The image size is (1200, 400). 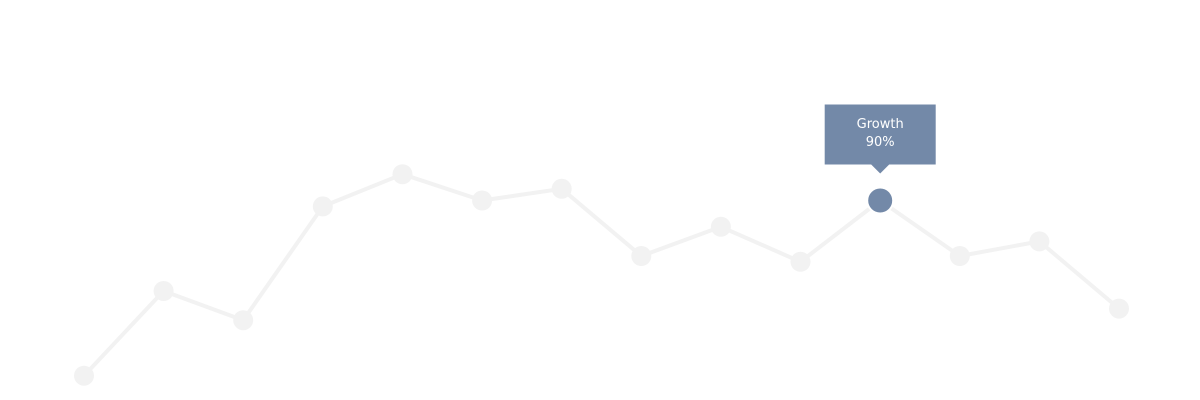 What do you see at coordinates (880, 200) in the screenshot?
I see `data-point-highlight` at bounding box center [880, 200].